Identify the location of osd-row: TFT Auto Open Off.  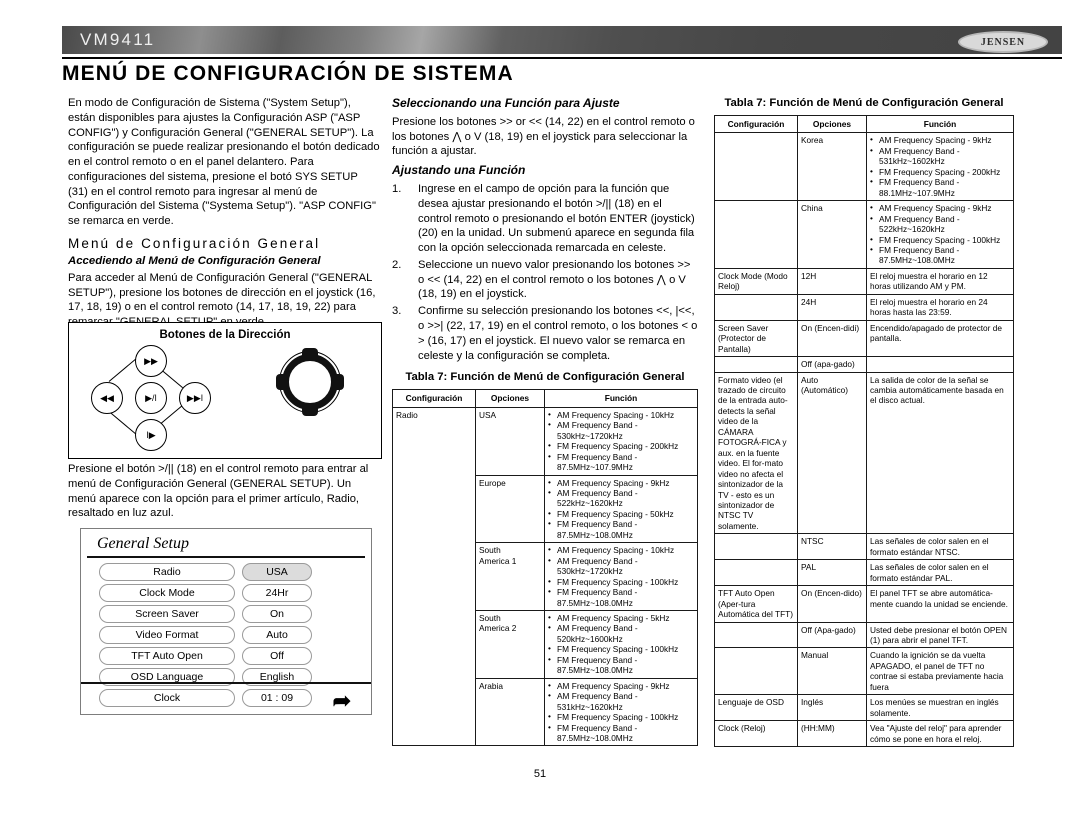
(235, 656).